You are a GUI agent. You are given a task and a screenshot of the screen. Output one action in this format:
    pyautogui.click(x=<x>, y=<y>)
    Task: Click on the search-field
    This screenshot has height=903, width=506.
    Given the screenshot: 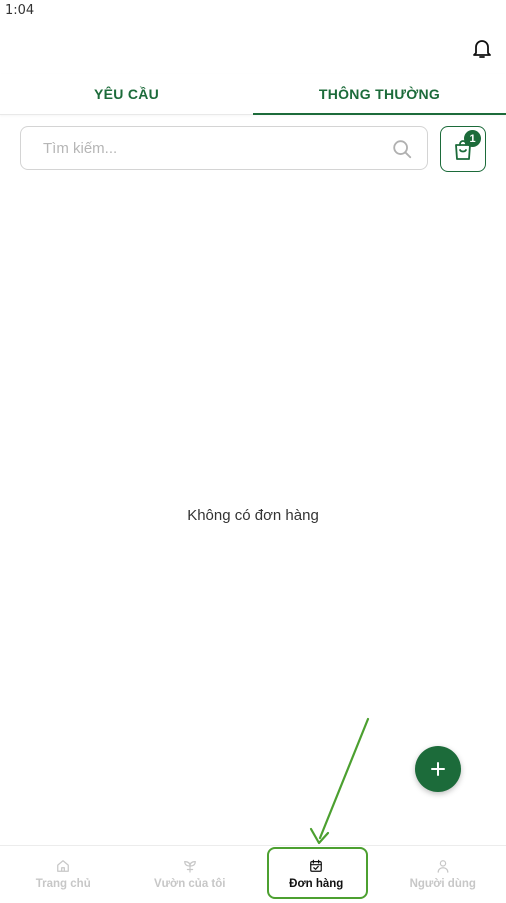 What is the action you would take?
    pyautogui.click(x=224, y=148)
    